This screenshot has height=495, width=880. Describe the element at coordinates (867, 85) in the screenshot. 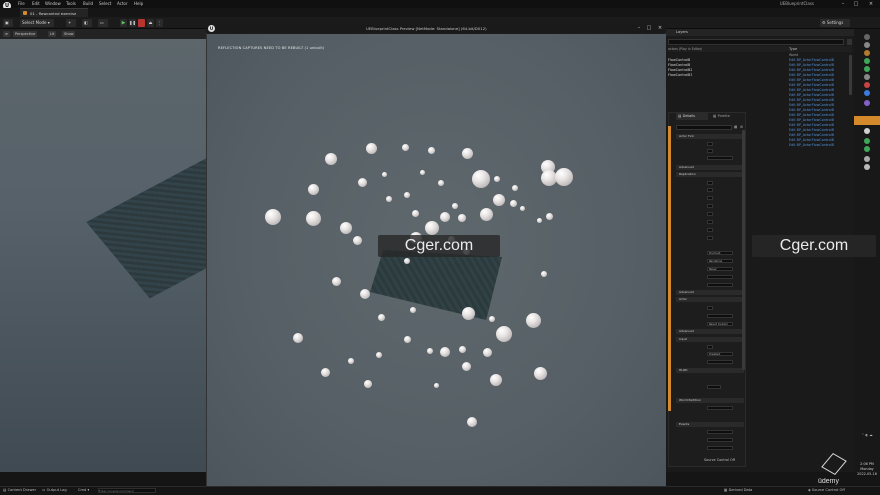

I see `red-x-icon` at that location.